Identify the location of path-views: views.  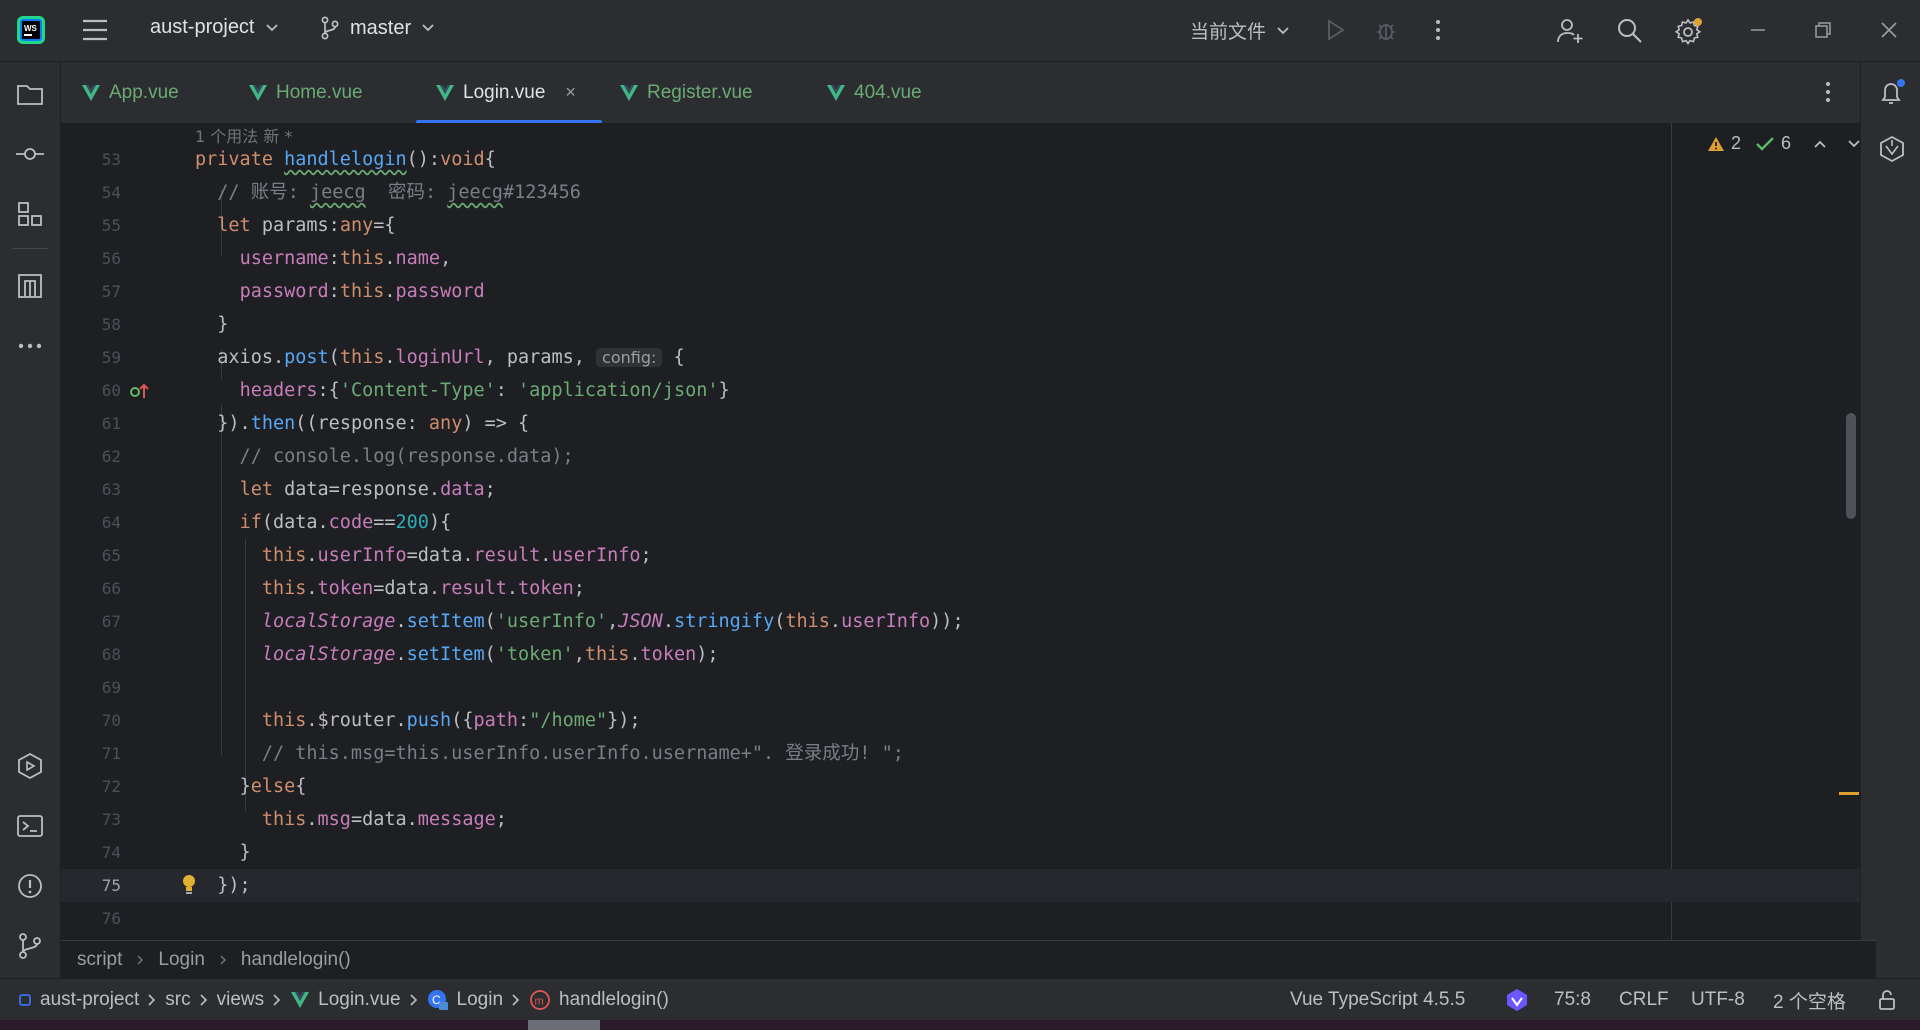
(241, 1000).